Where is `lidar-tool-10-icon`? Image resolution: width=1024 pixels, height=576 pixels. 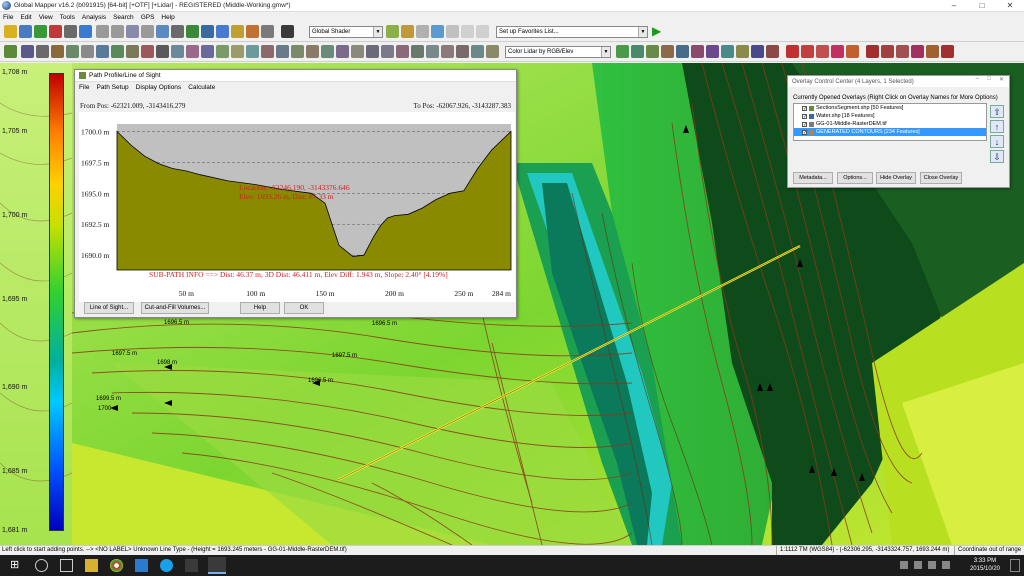 lidar-tool-10-icon is located at coordinates (932, 51).